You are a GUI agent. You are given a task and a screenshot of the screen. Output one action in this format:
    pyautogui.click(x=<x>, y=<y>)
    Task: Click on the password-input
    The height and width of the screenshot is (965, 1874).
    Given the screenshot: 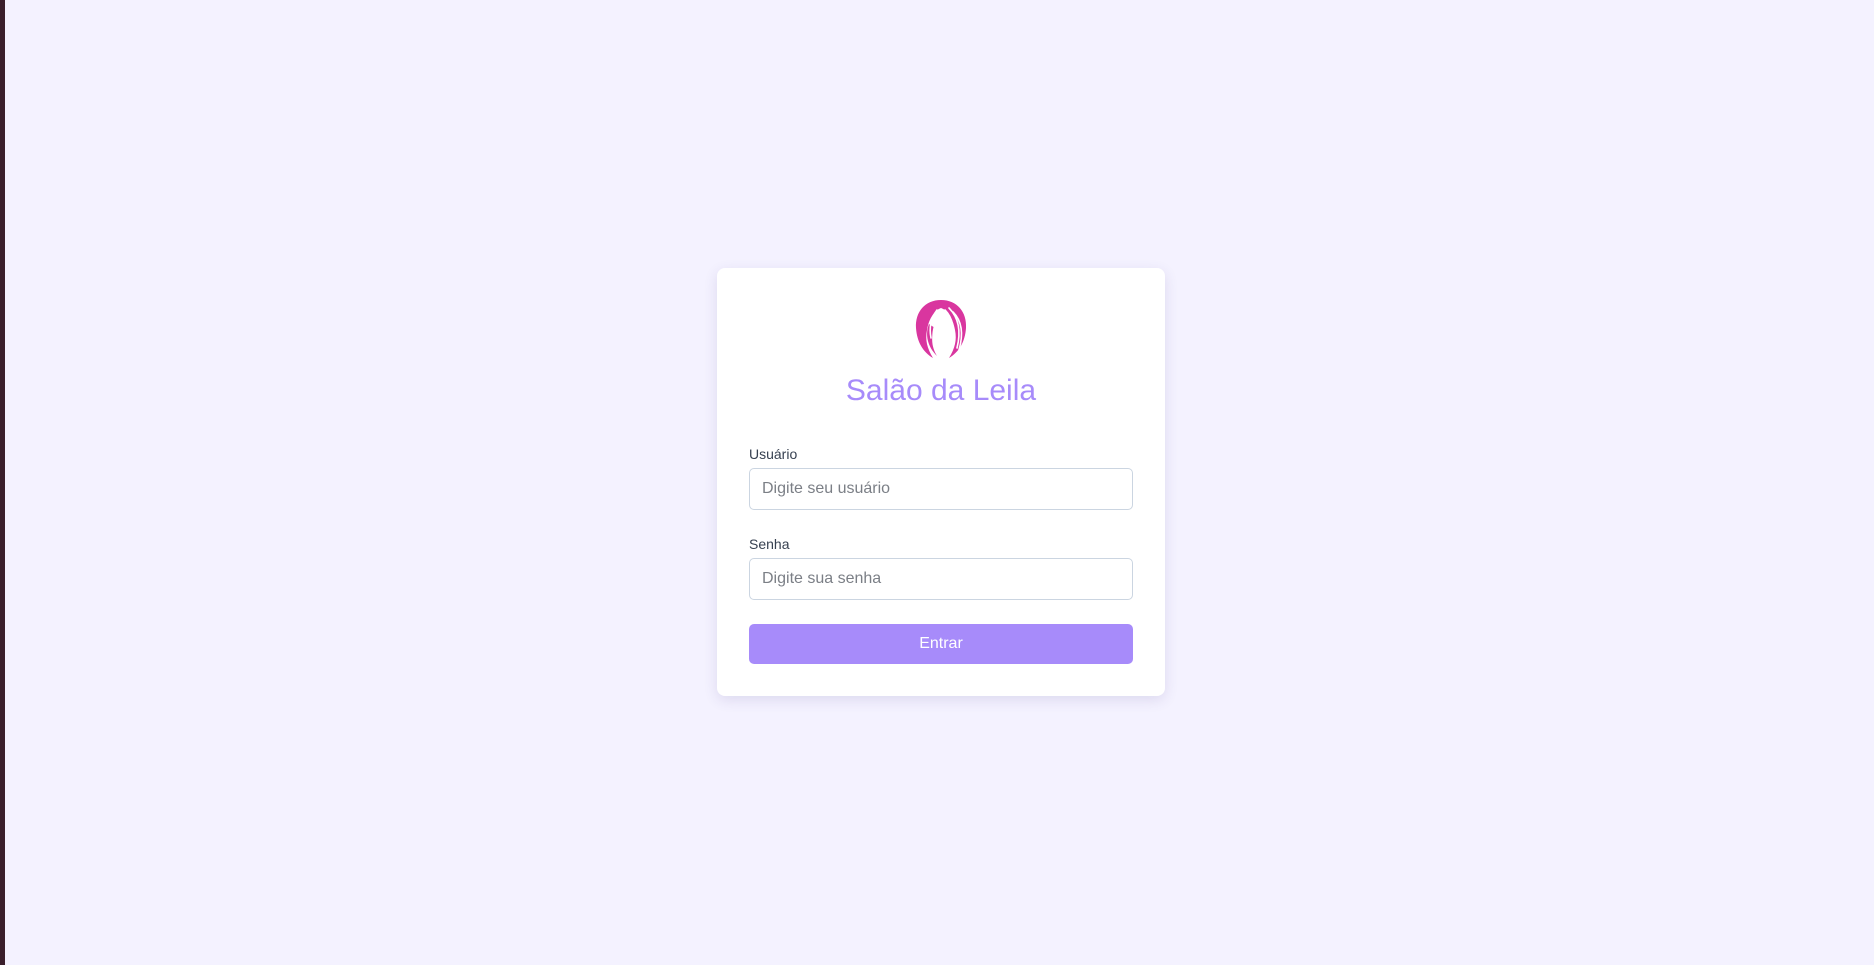 What is the action you would take?
    pyautogui.click(x=941, y=579)
    